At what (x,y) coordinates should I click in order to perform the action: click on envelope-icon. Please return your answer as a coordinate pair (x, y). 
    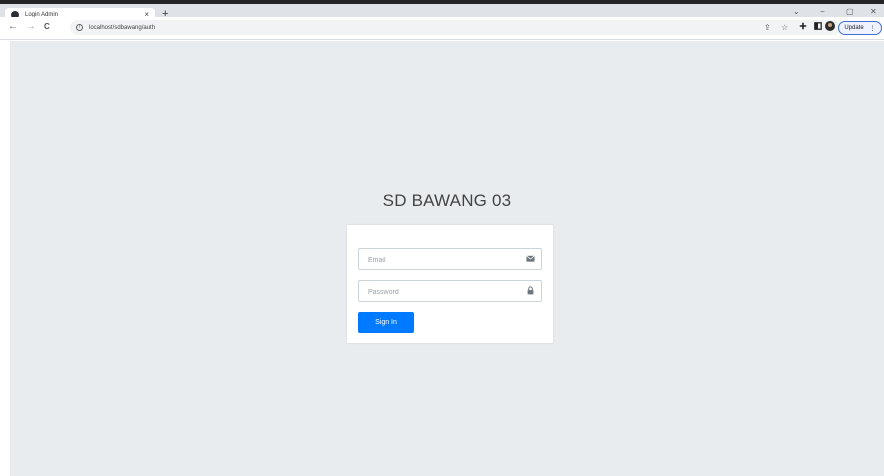
    Looking at the image, I should click on (530, 258).